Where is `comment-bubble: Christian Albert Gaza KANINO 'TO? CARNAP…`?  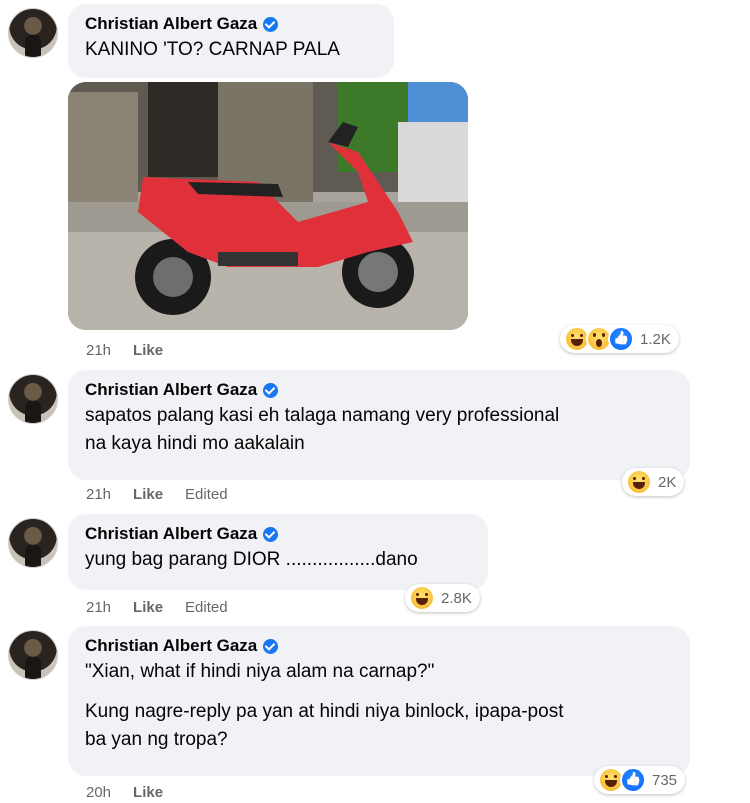 comment-bubble: Christian Albert Gaza KANINO 'TO? CARNAP… is located at coordinates (231, 41).